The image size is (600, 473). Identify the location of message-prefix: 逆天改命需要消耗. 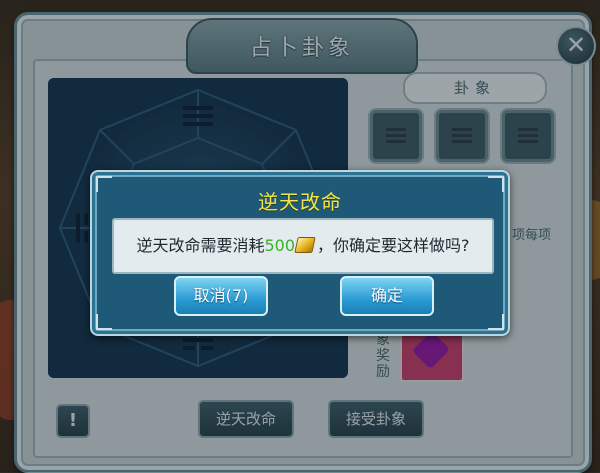
(200, 245).